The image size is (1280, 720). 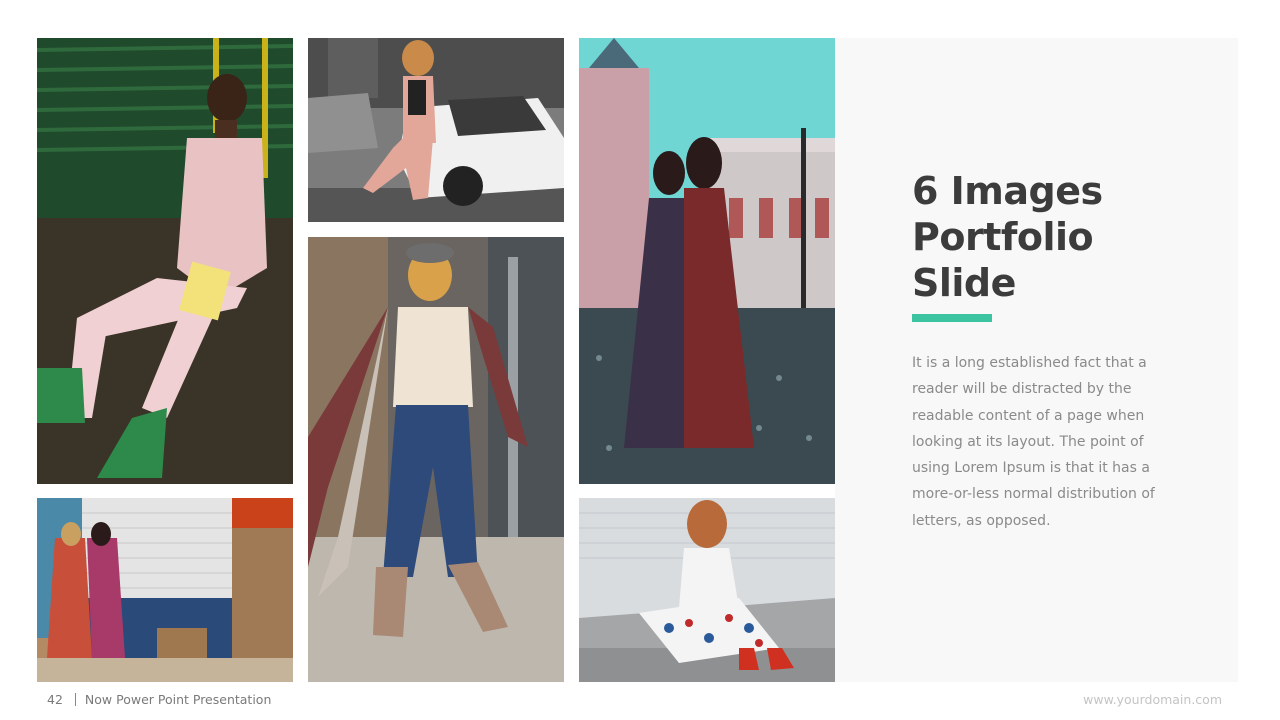 I want to click on slide-title: 6 Images Portfolio Slide, so click(x=1007, y=237).